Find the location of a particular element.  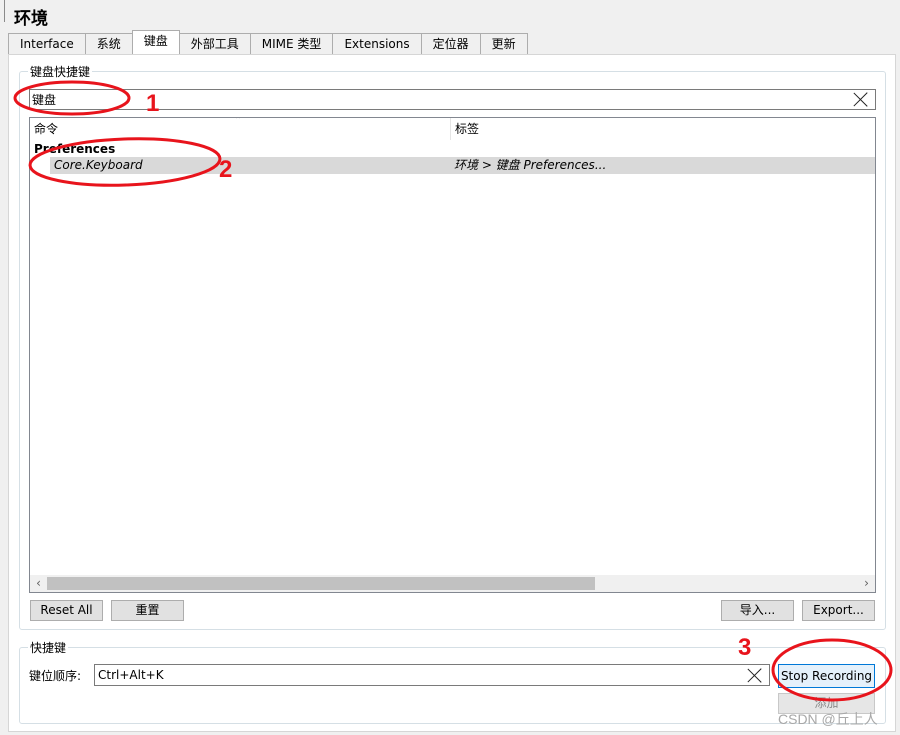

column-header-command-label: 命令 is located at coordinates (46, 129).